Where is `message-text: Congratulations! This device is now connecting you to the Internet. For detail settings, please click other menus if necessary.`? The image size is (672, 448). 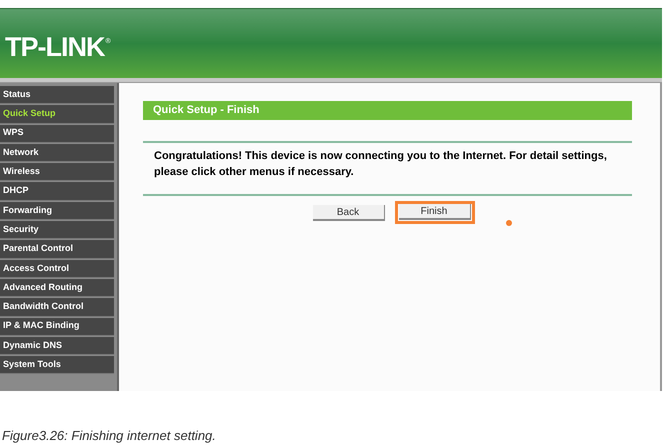
message-text: Congratulations! This device is now connecting you to the Internet. For detail settings, please click other menus if necessary. is located at coordinates (380, 164).